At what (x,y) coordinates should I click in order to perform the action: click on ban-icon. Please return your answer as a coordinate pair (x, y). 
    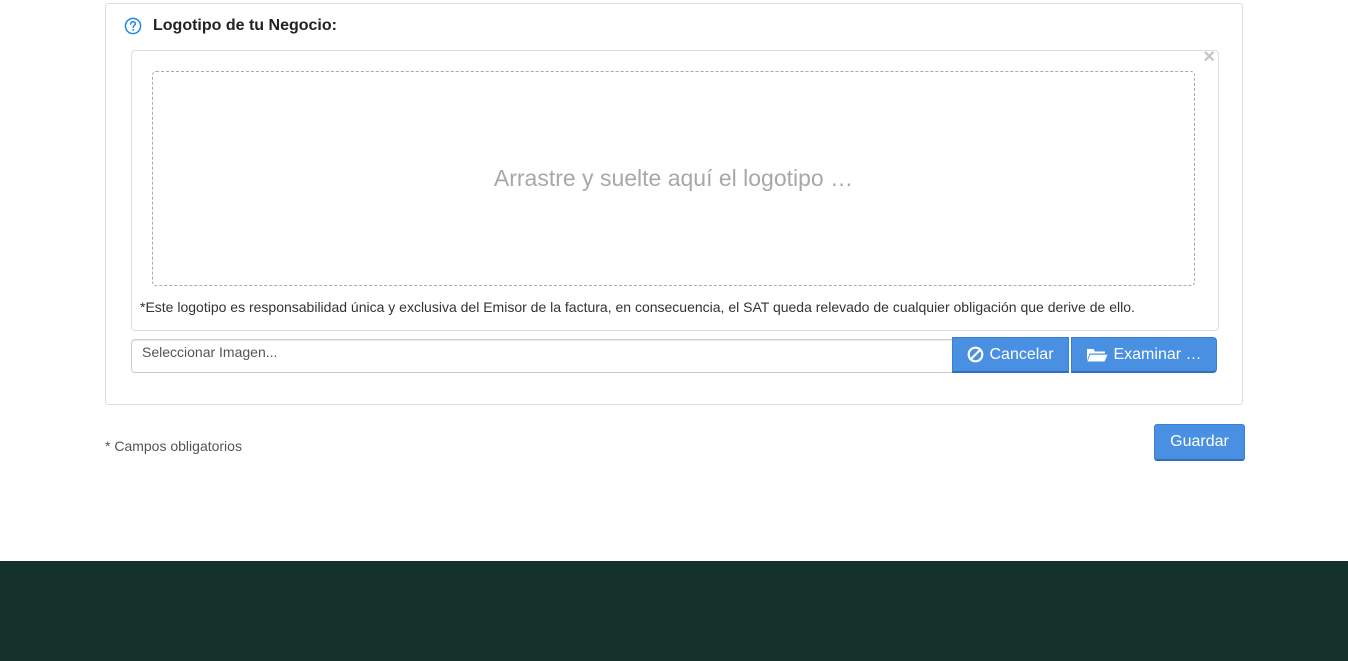
    Looking at the image, I should click on (975, 354).